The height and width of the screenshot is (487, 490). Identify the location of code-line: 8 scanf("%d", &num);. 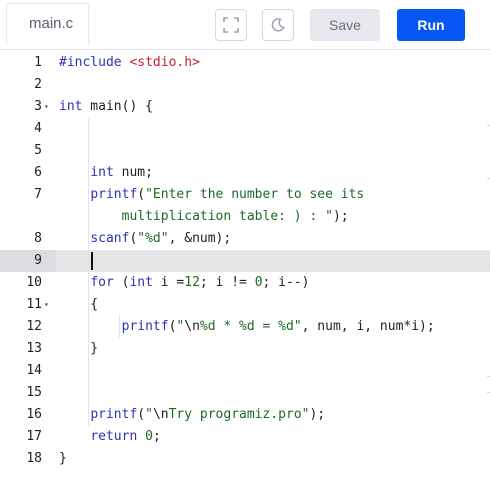
(245, 239).